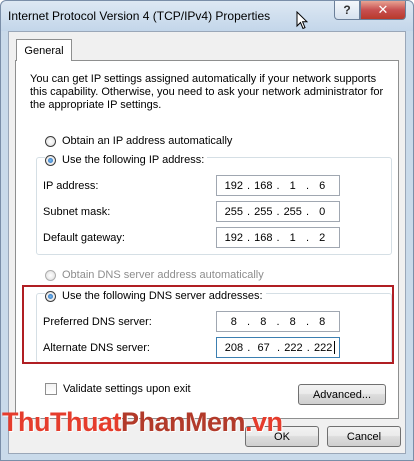 Image resolution: width=414 pixels, height=461 pixels. I want to click on octet: 2, so click(322, 237).